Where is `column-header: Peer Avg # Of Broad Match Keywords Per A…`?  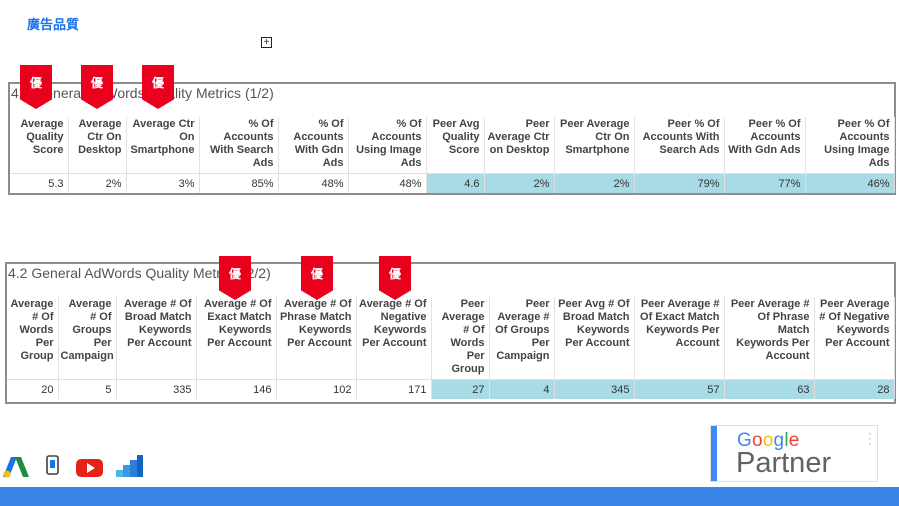
column-header: Peer Avg # Of Broad Match Keywords Per A… is located at coordinates (594, 338).